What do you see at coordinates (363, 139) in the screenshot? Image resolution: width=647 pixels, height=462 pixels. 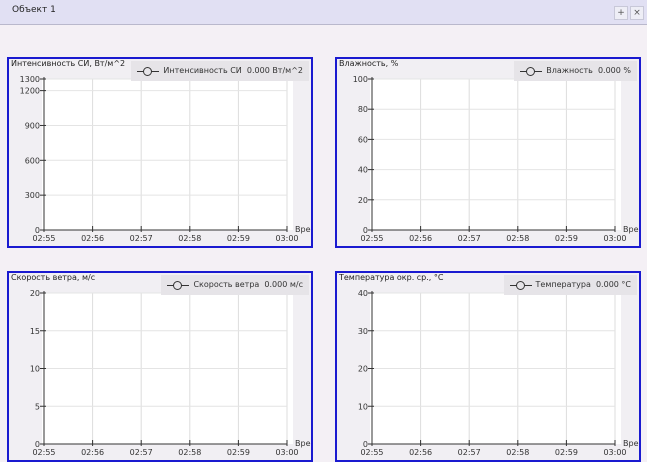 I see `y-tick-label: 60` at bounding box center [363, 139].